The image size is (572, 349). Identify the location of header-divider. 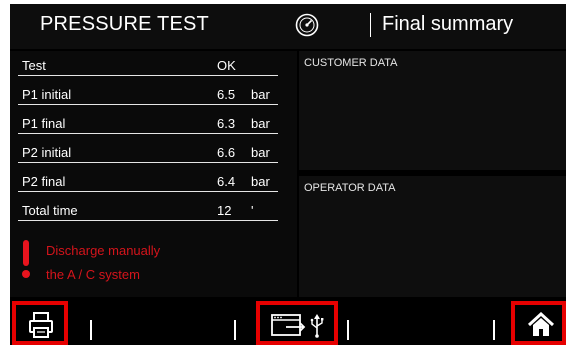
(370, 25).